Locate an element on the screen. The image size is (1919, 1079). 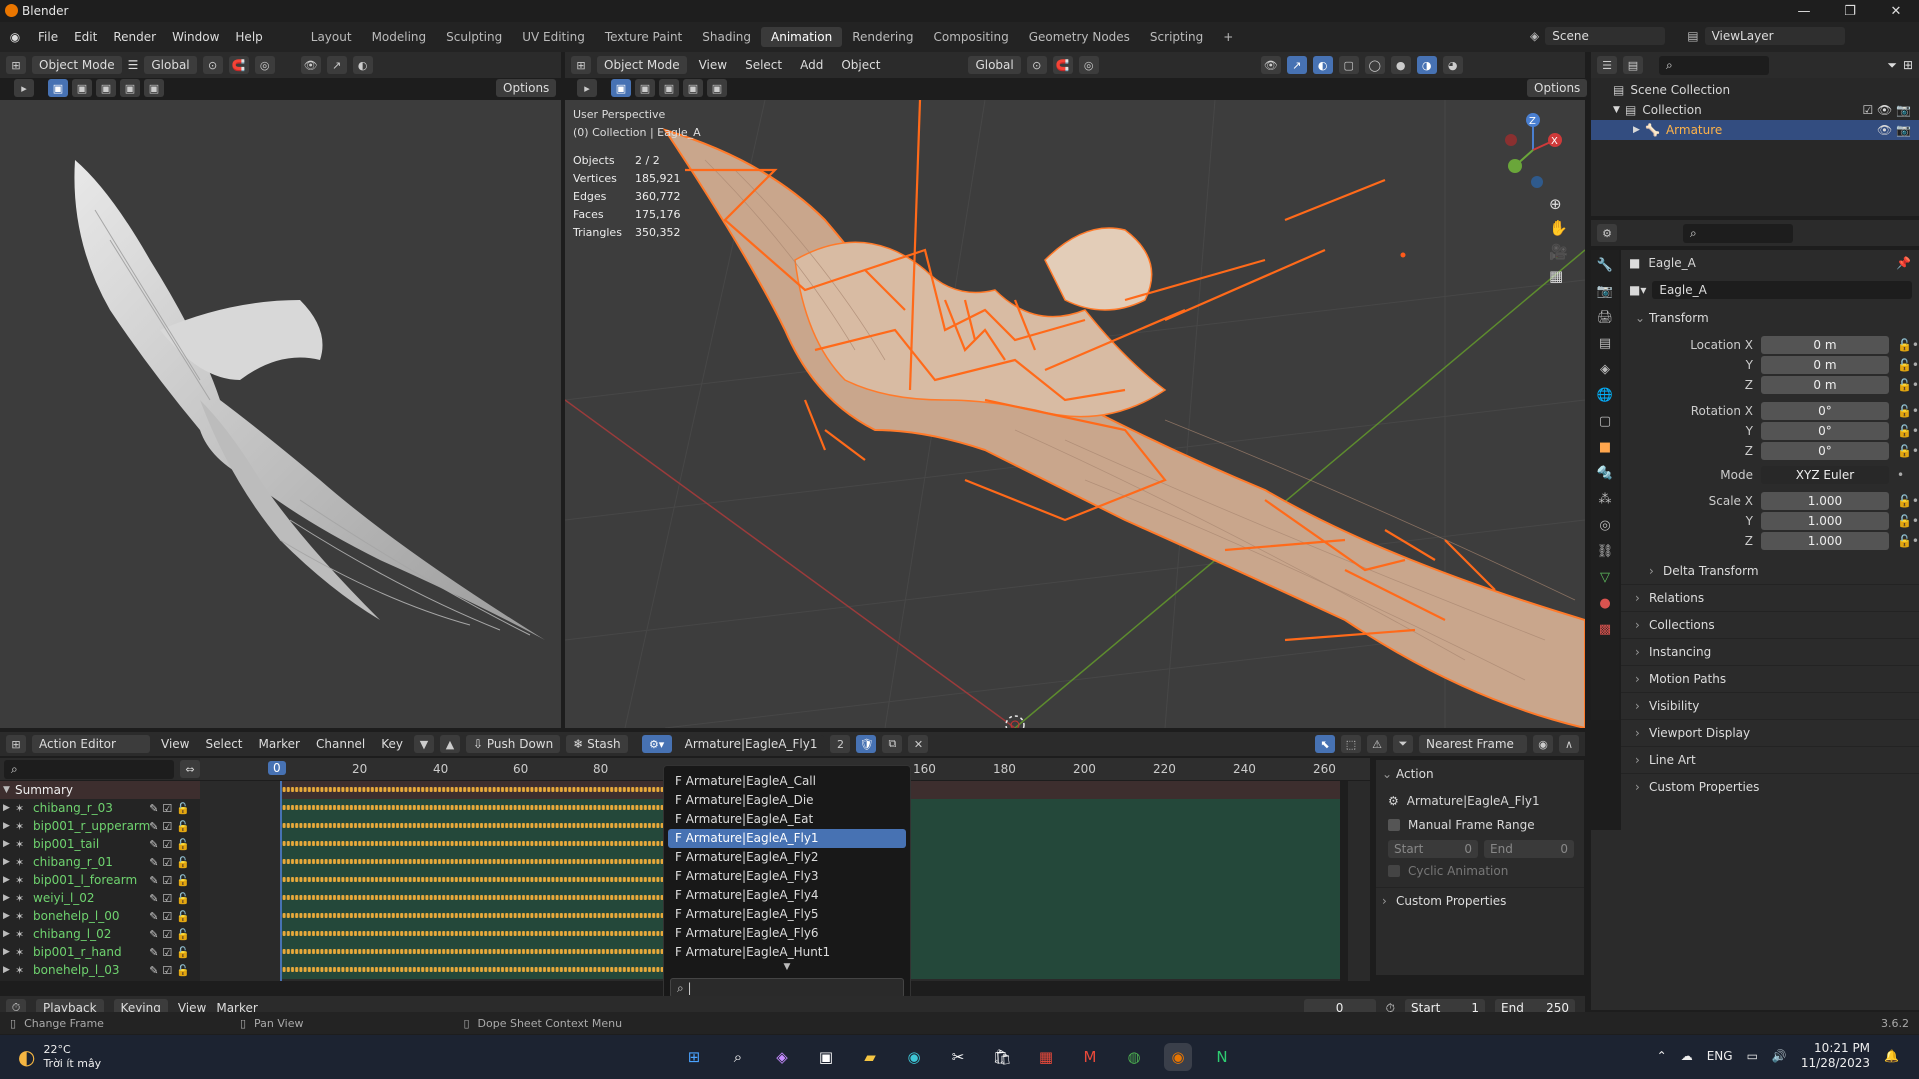
select-intersect-icon: ▣ is located at coordinates (154, 88).